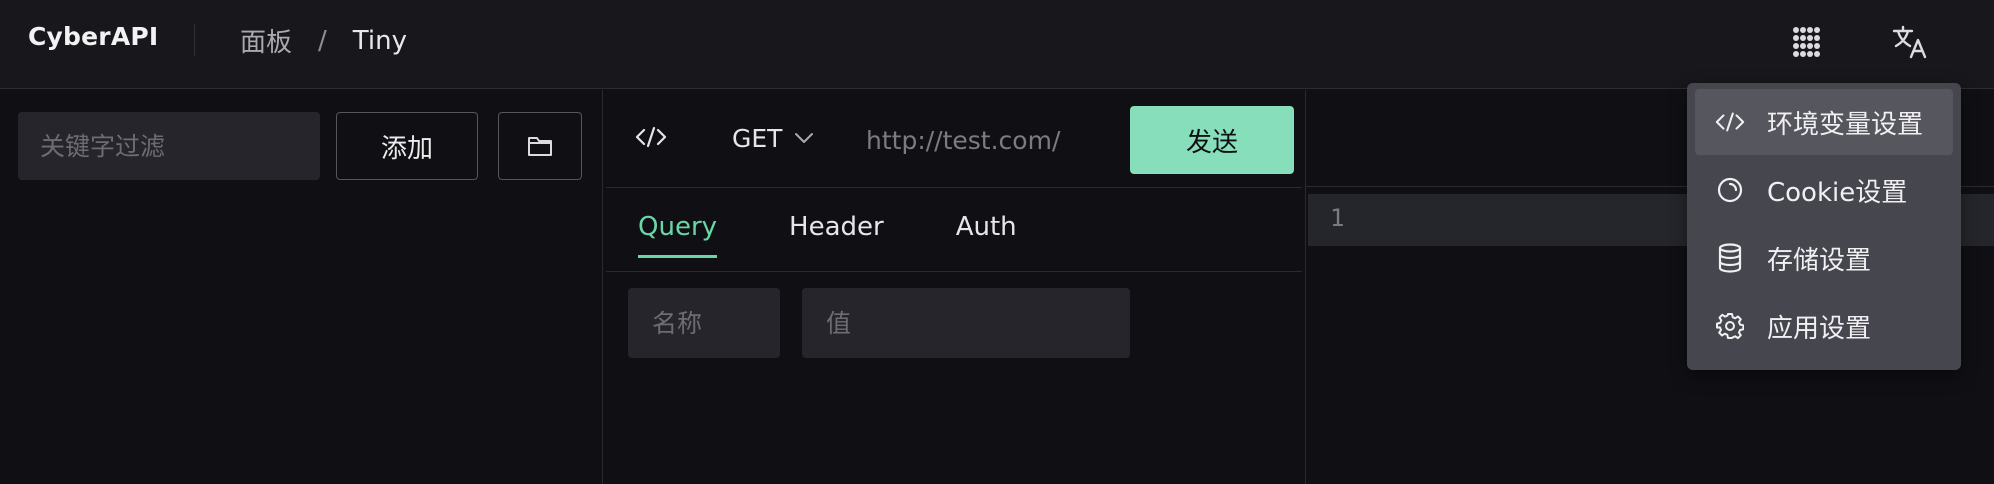 The image size is (1994, 484). I want to click on settings-menu: 环境变量设置 Cookie设置 存储设置 应用设置, so click(1824, 226).